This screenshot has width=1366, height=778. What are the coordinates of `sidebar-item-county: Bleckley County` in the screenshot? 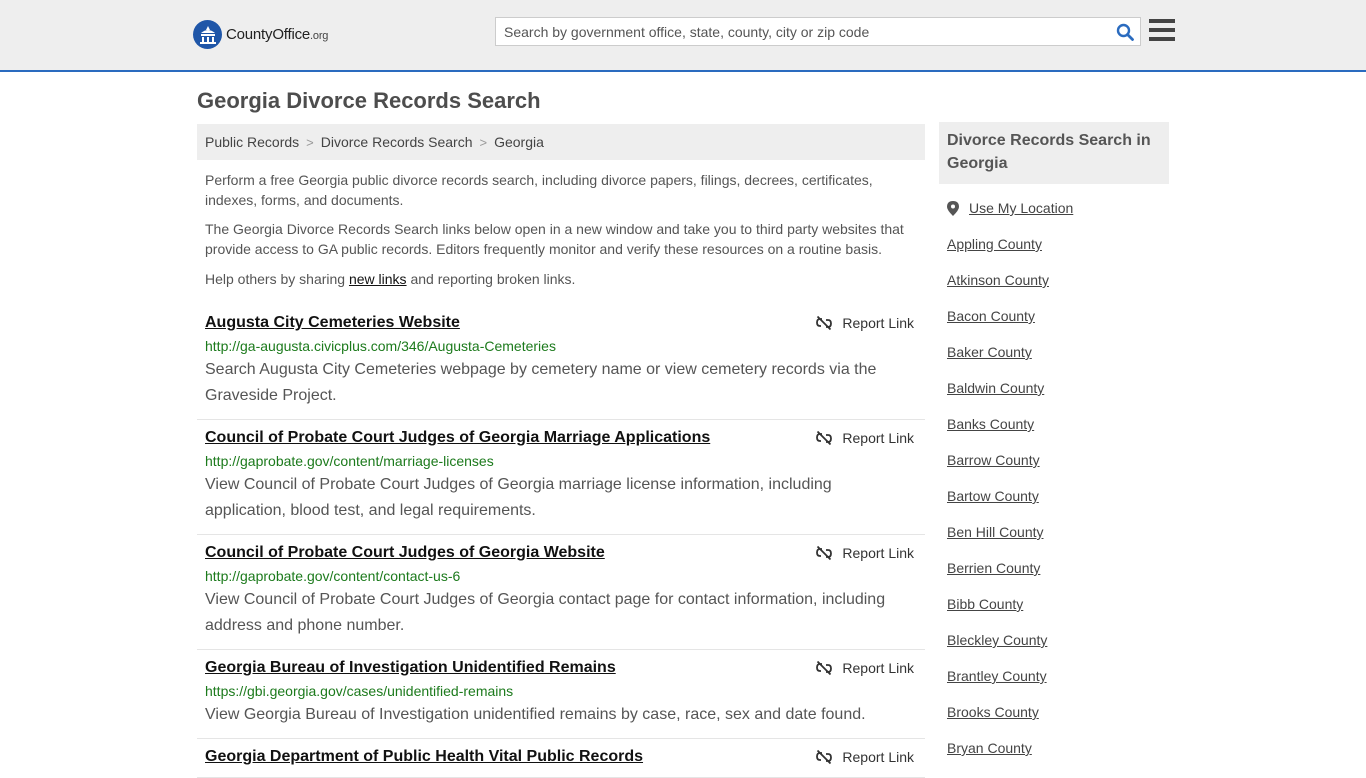 It's located at (1058, 648).